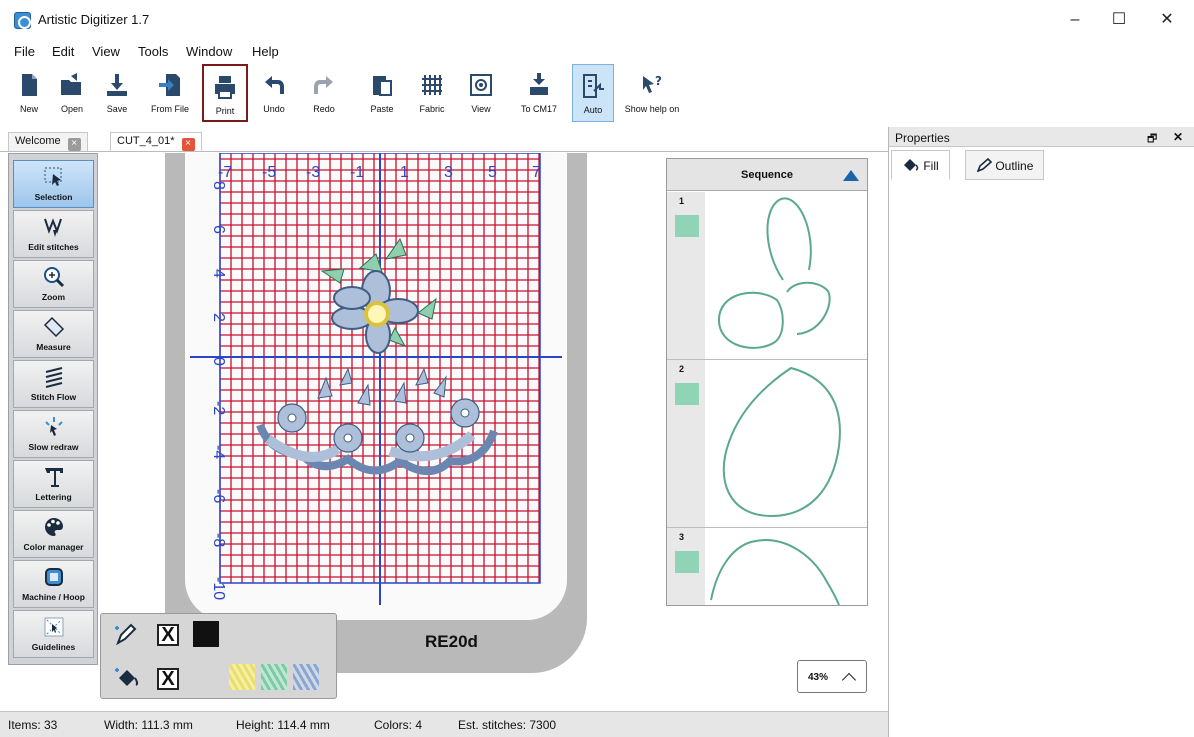 This screenshot has width=1194, height=737. What do you see at coordinates (29, 85) in the screenshot?
I see `new-file-icon` at bounding box center [29, 85].